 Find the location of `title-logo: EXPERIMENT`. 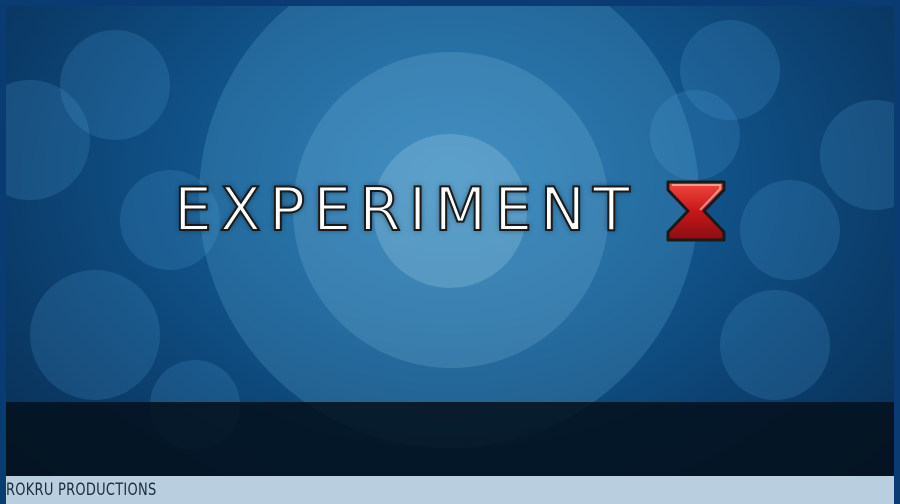

title-logo: EXPERIMENT is located at coordinates (450, 211).